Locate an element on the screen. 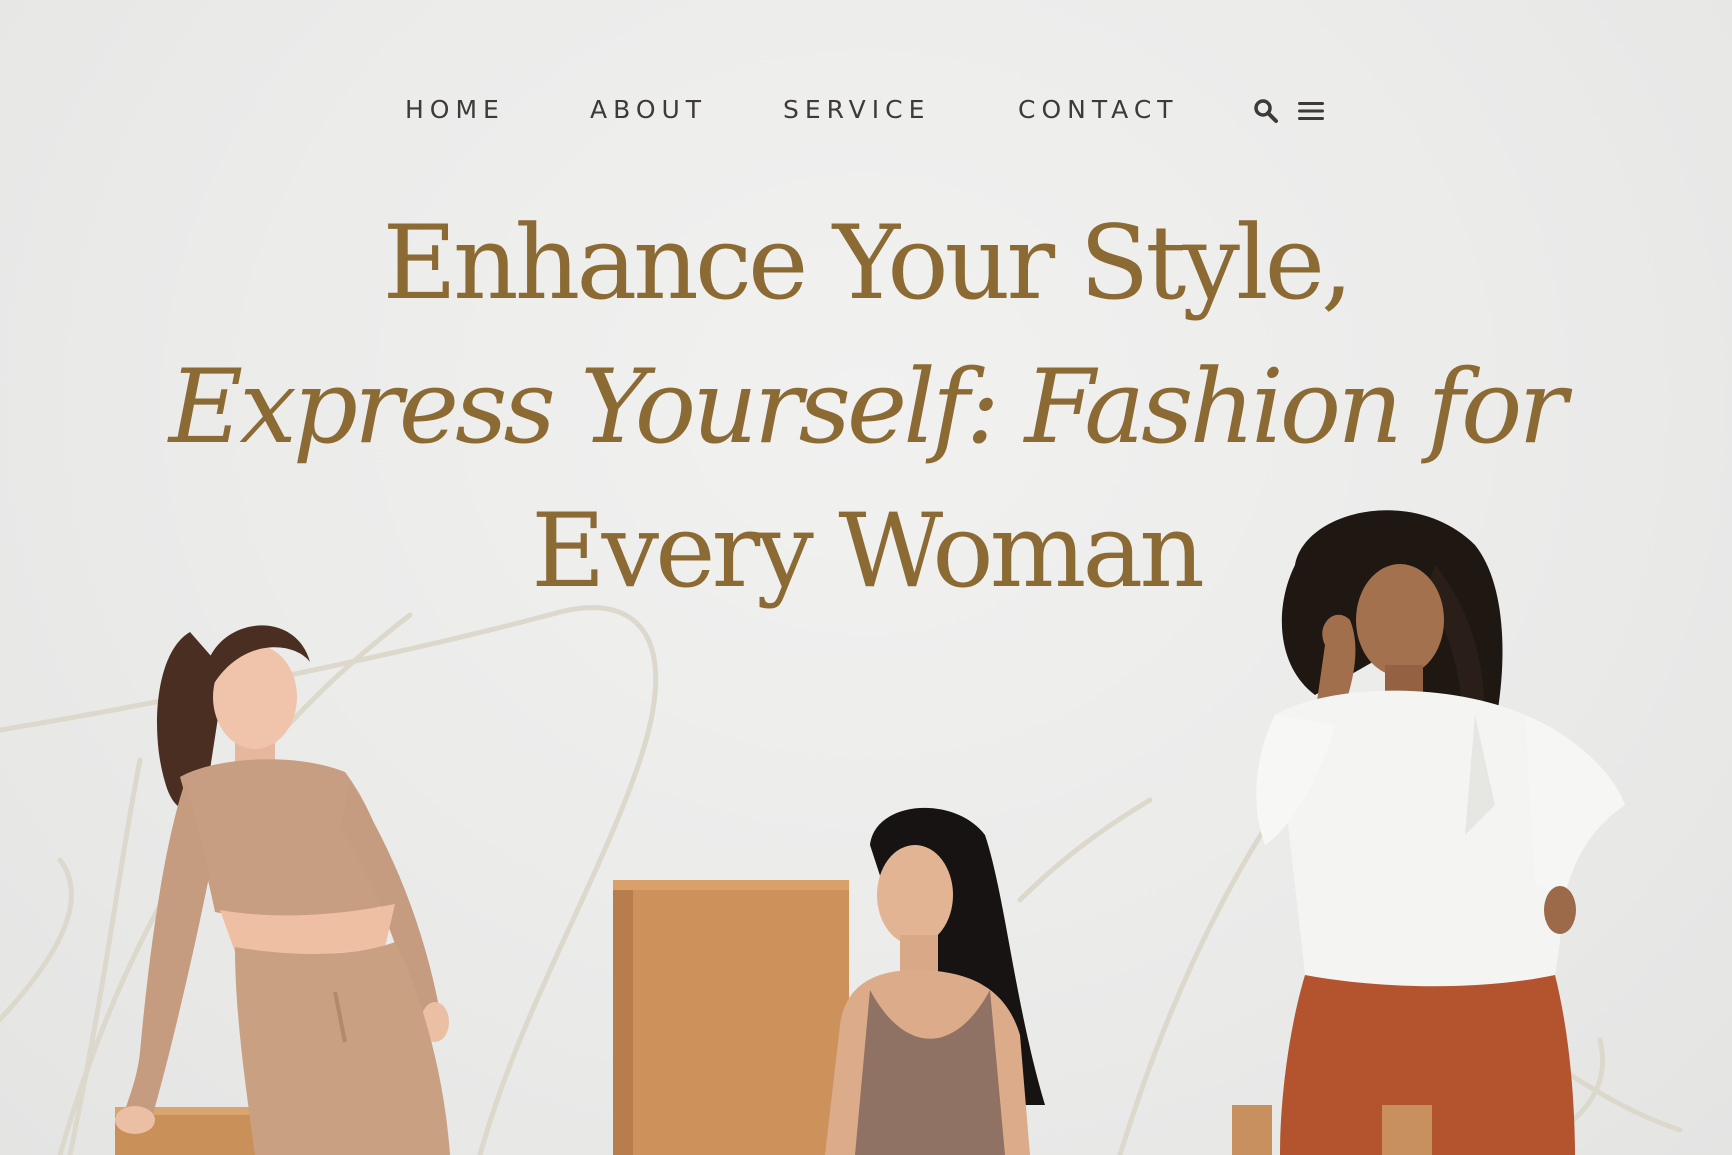 This screenshot has height=1155, width=1732. nav-contact-link: CONTACT is located at coordinates (1098, 110).